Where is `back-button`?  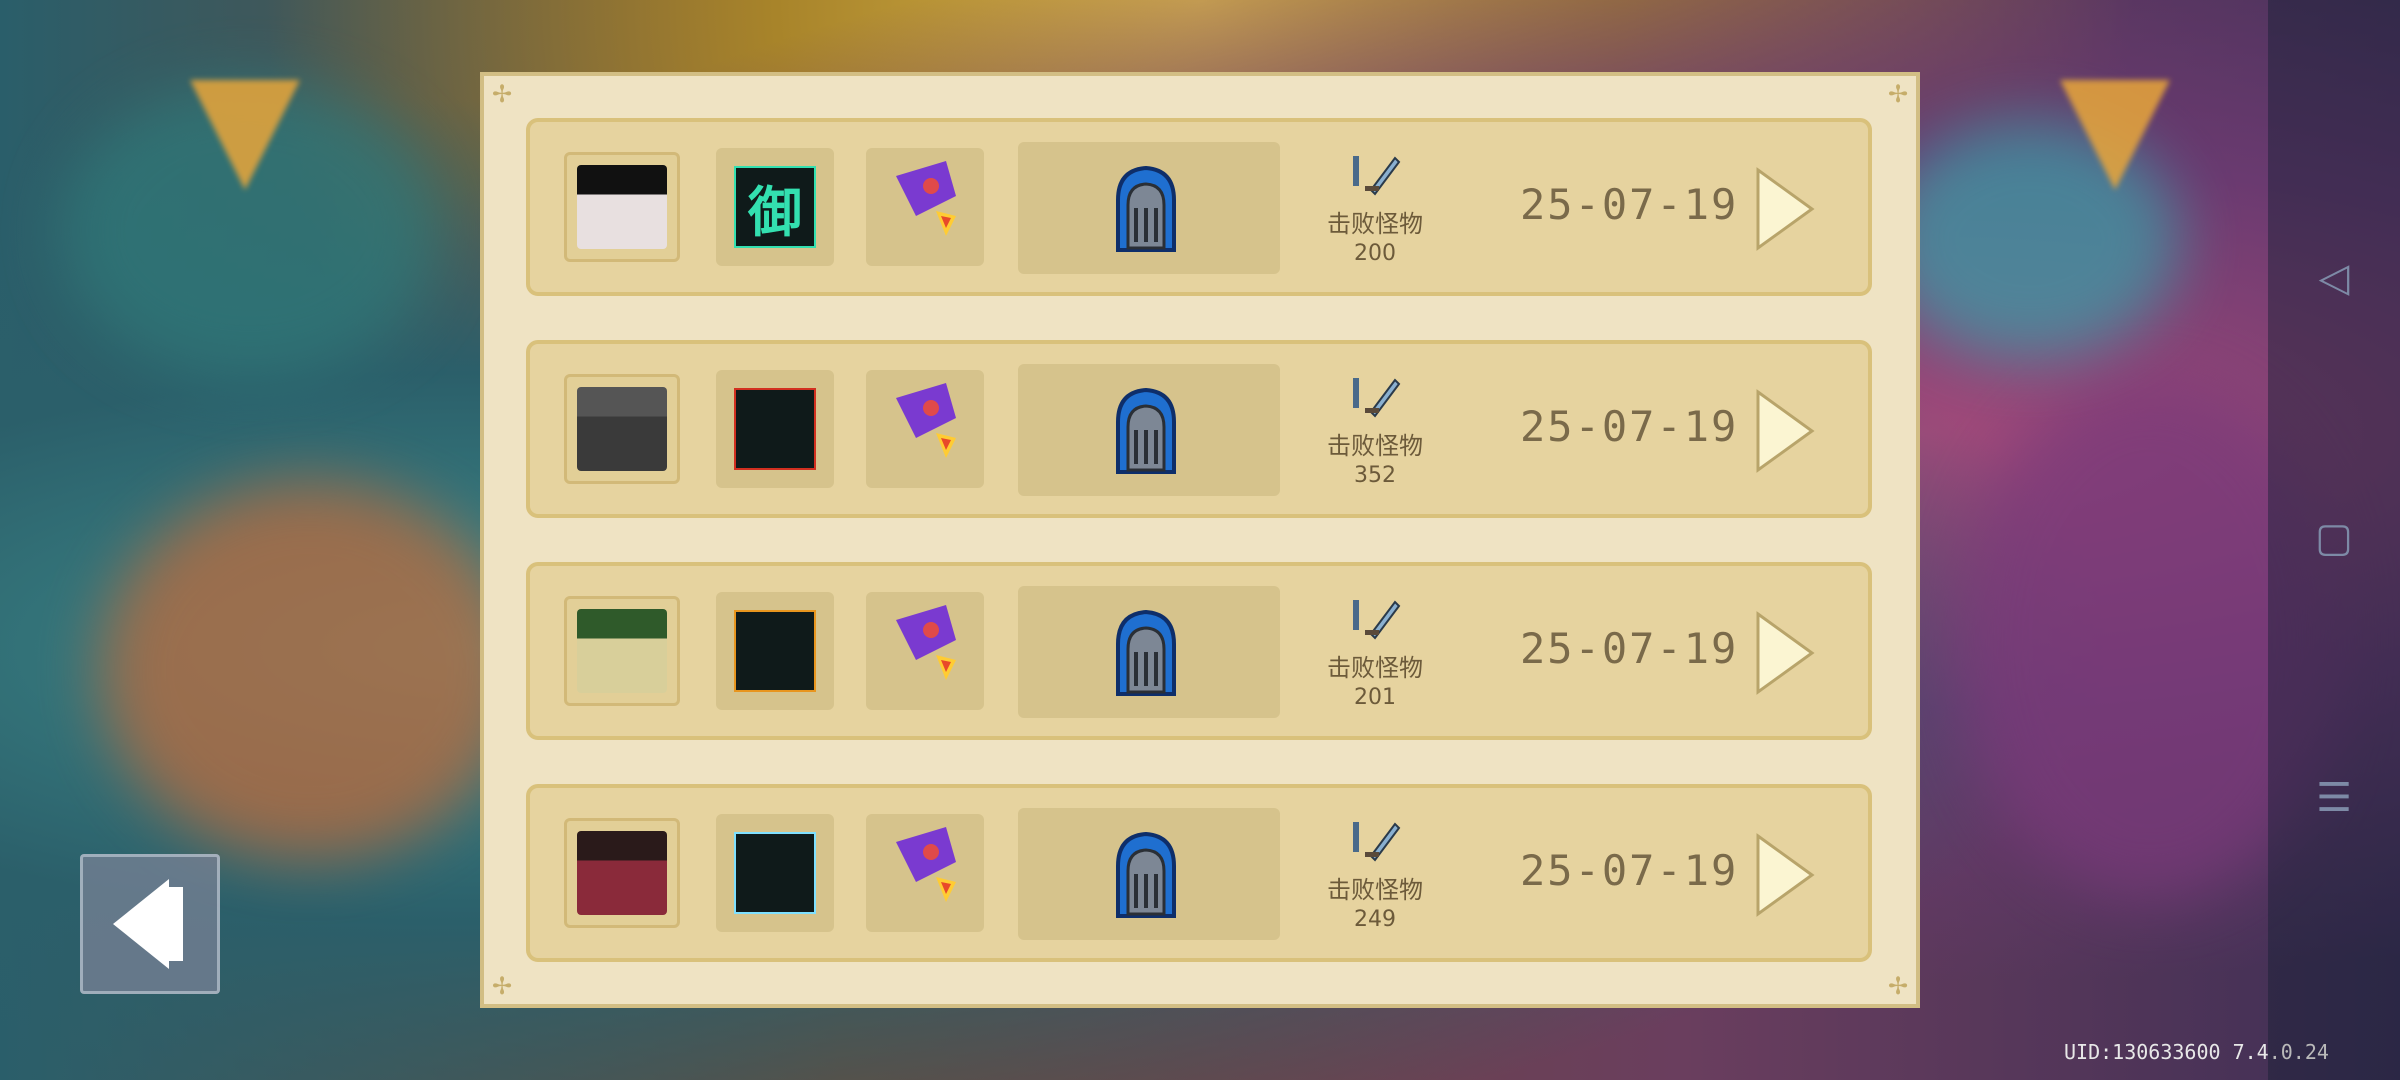
back-button is located at coordinates (150, 924).